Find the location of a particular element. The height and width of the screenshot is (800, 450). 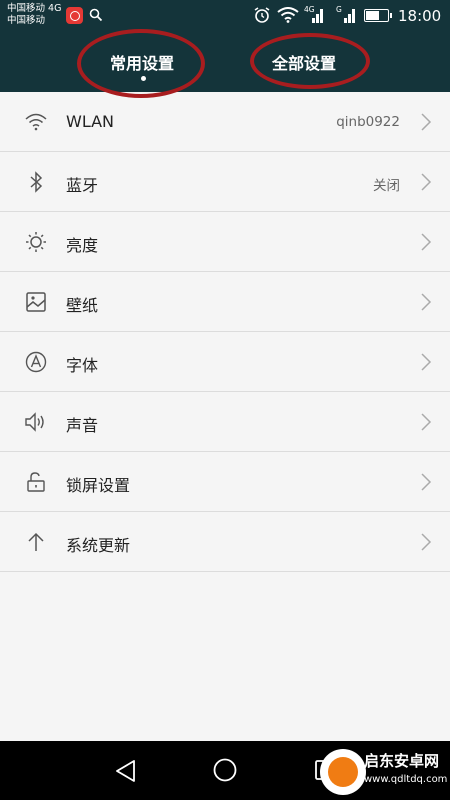

volume-icon is located at coordinates (34, 422).